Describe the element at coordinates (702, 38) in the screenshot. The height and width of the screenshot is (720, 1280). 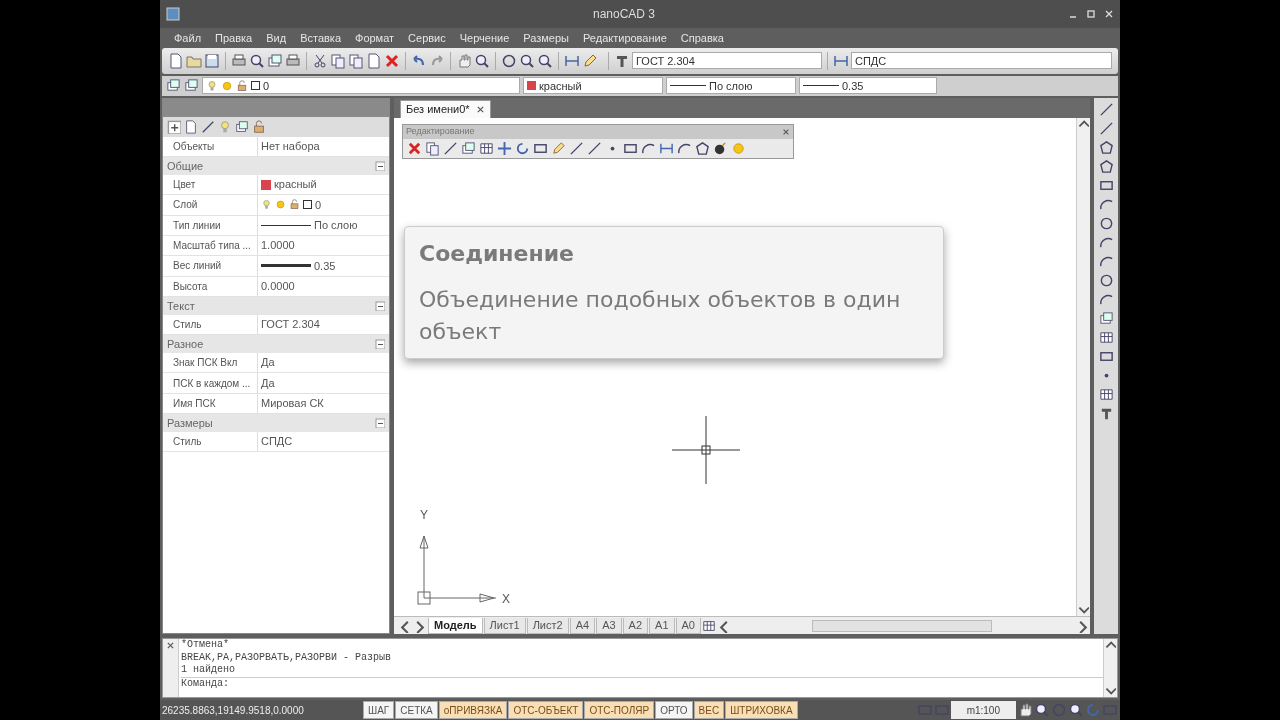
I see `menu-item: Справка` at that location.